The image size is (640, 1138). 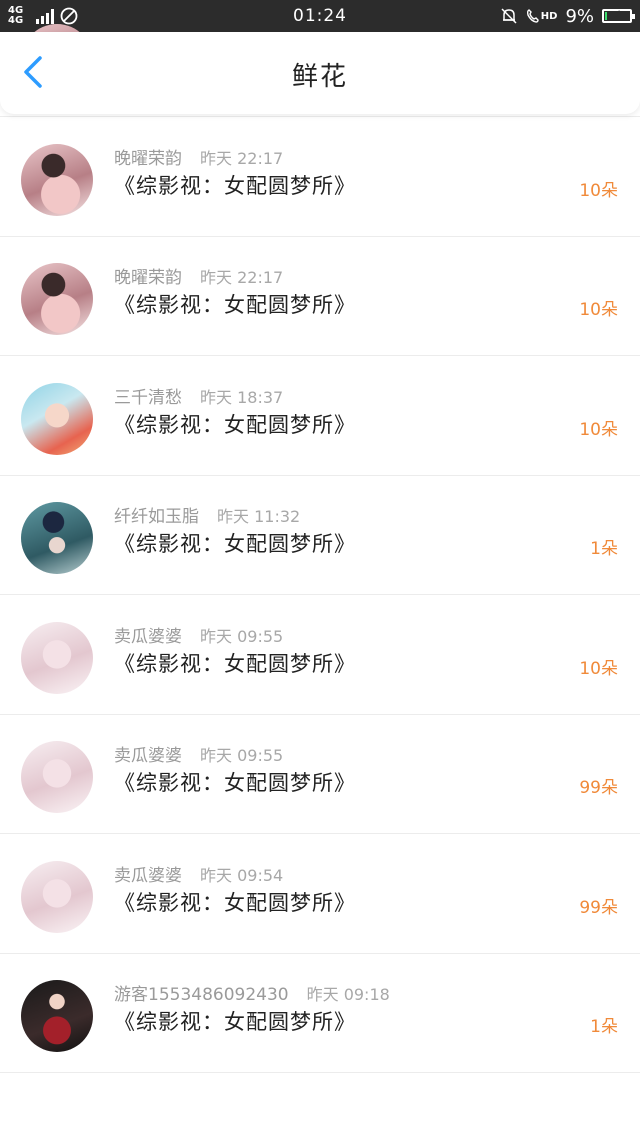 I want to click on row-divider, so click(x=320, y=1072).